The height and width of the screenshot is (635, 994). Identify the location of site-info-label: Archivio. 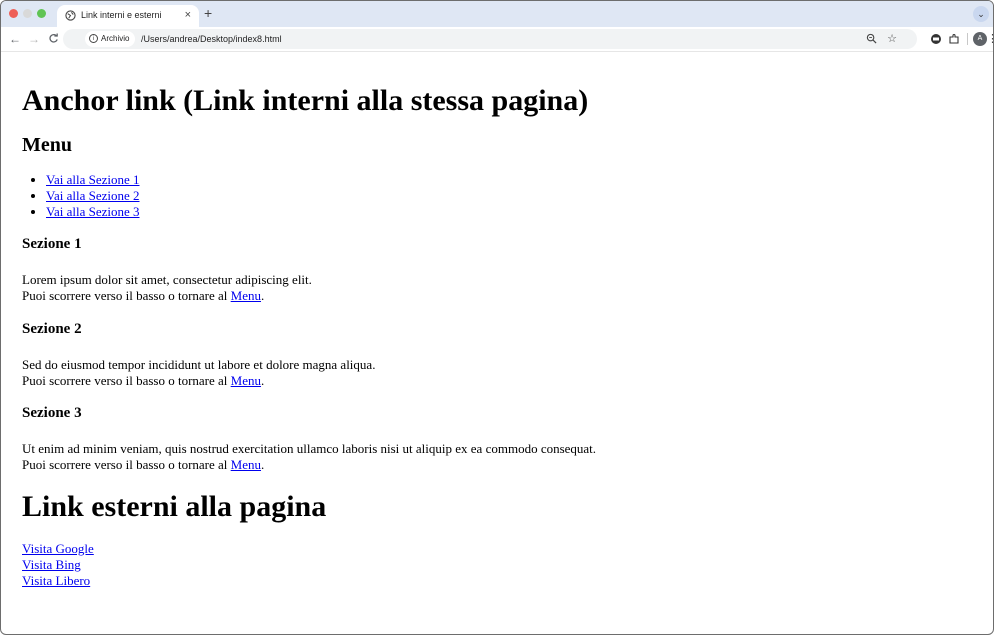
(115, 38).